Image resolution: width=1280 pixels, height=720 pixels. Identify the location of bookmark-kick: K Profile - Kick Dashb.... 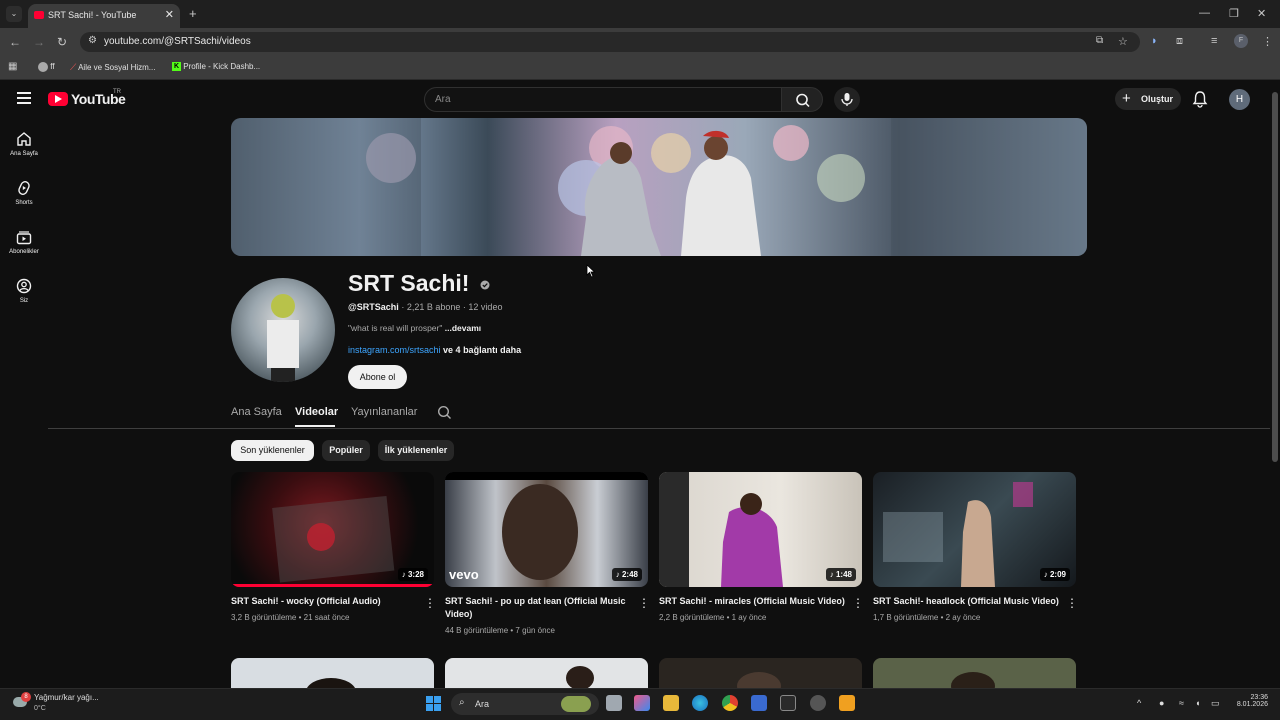
(216, 67).